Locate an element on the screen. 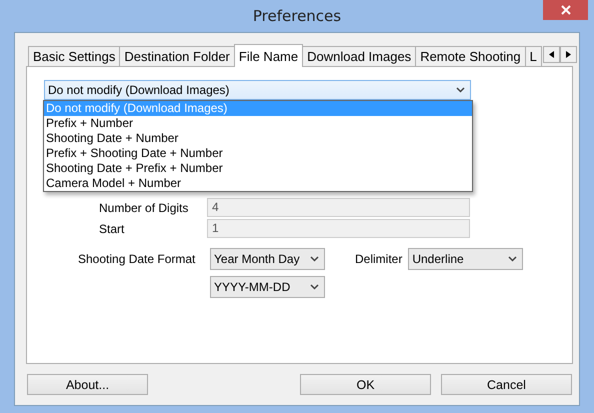 The width and height of the screenshot is (594, 413). dropdown-option: Shooting Date + Number is located at coordinates (258, 138).